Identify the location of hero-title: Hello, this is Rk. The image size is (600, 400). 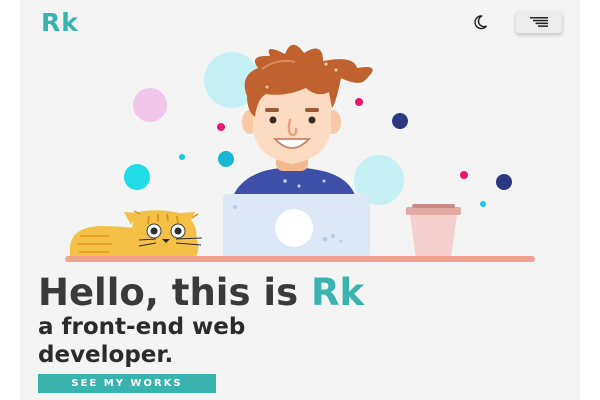
(201, 293).